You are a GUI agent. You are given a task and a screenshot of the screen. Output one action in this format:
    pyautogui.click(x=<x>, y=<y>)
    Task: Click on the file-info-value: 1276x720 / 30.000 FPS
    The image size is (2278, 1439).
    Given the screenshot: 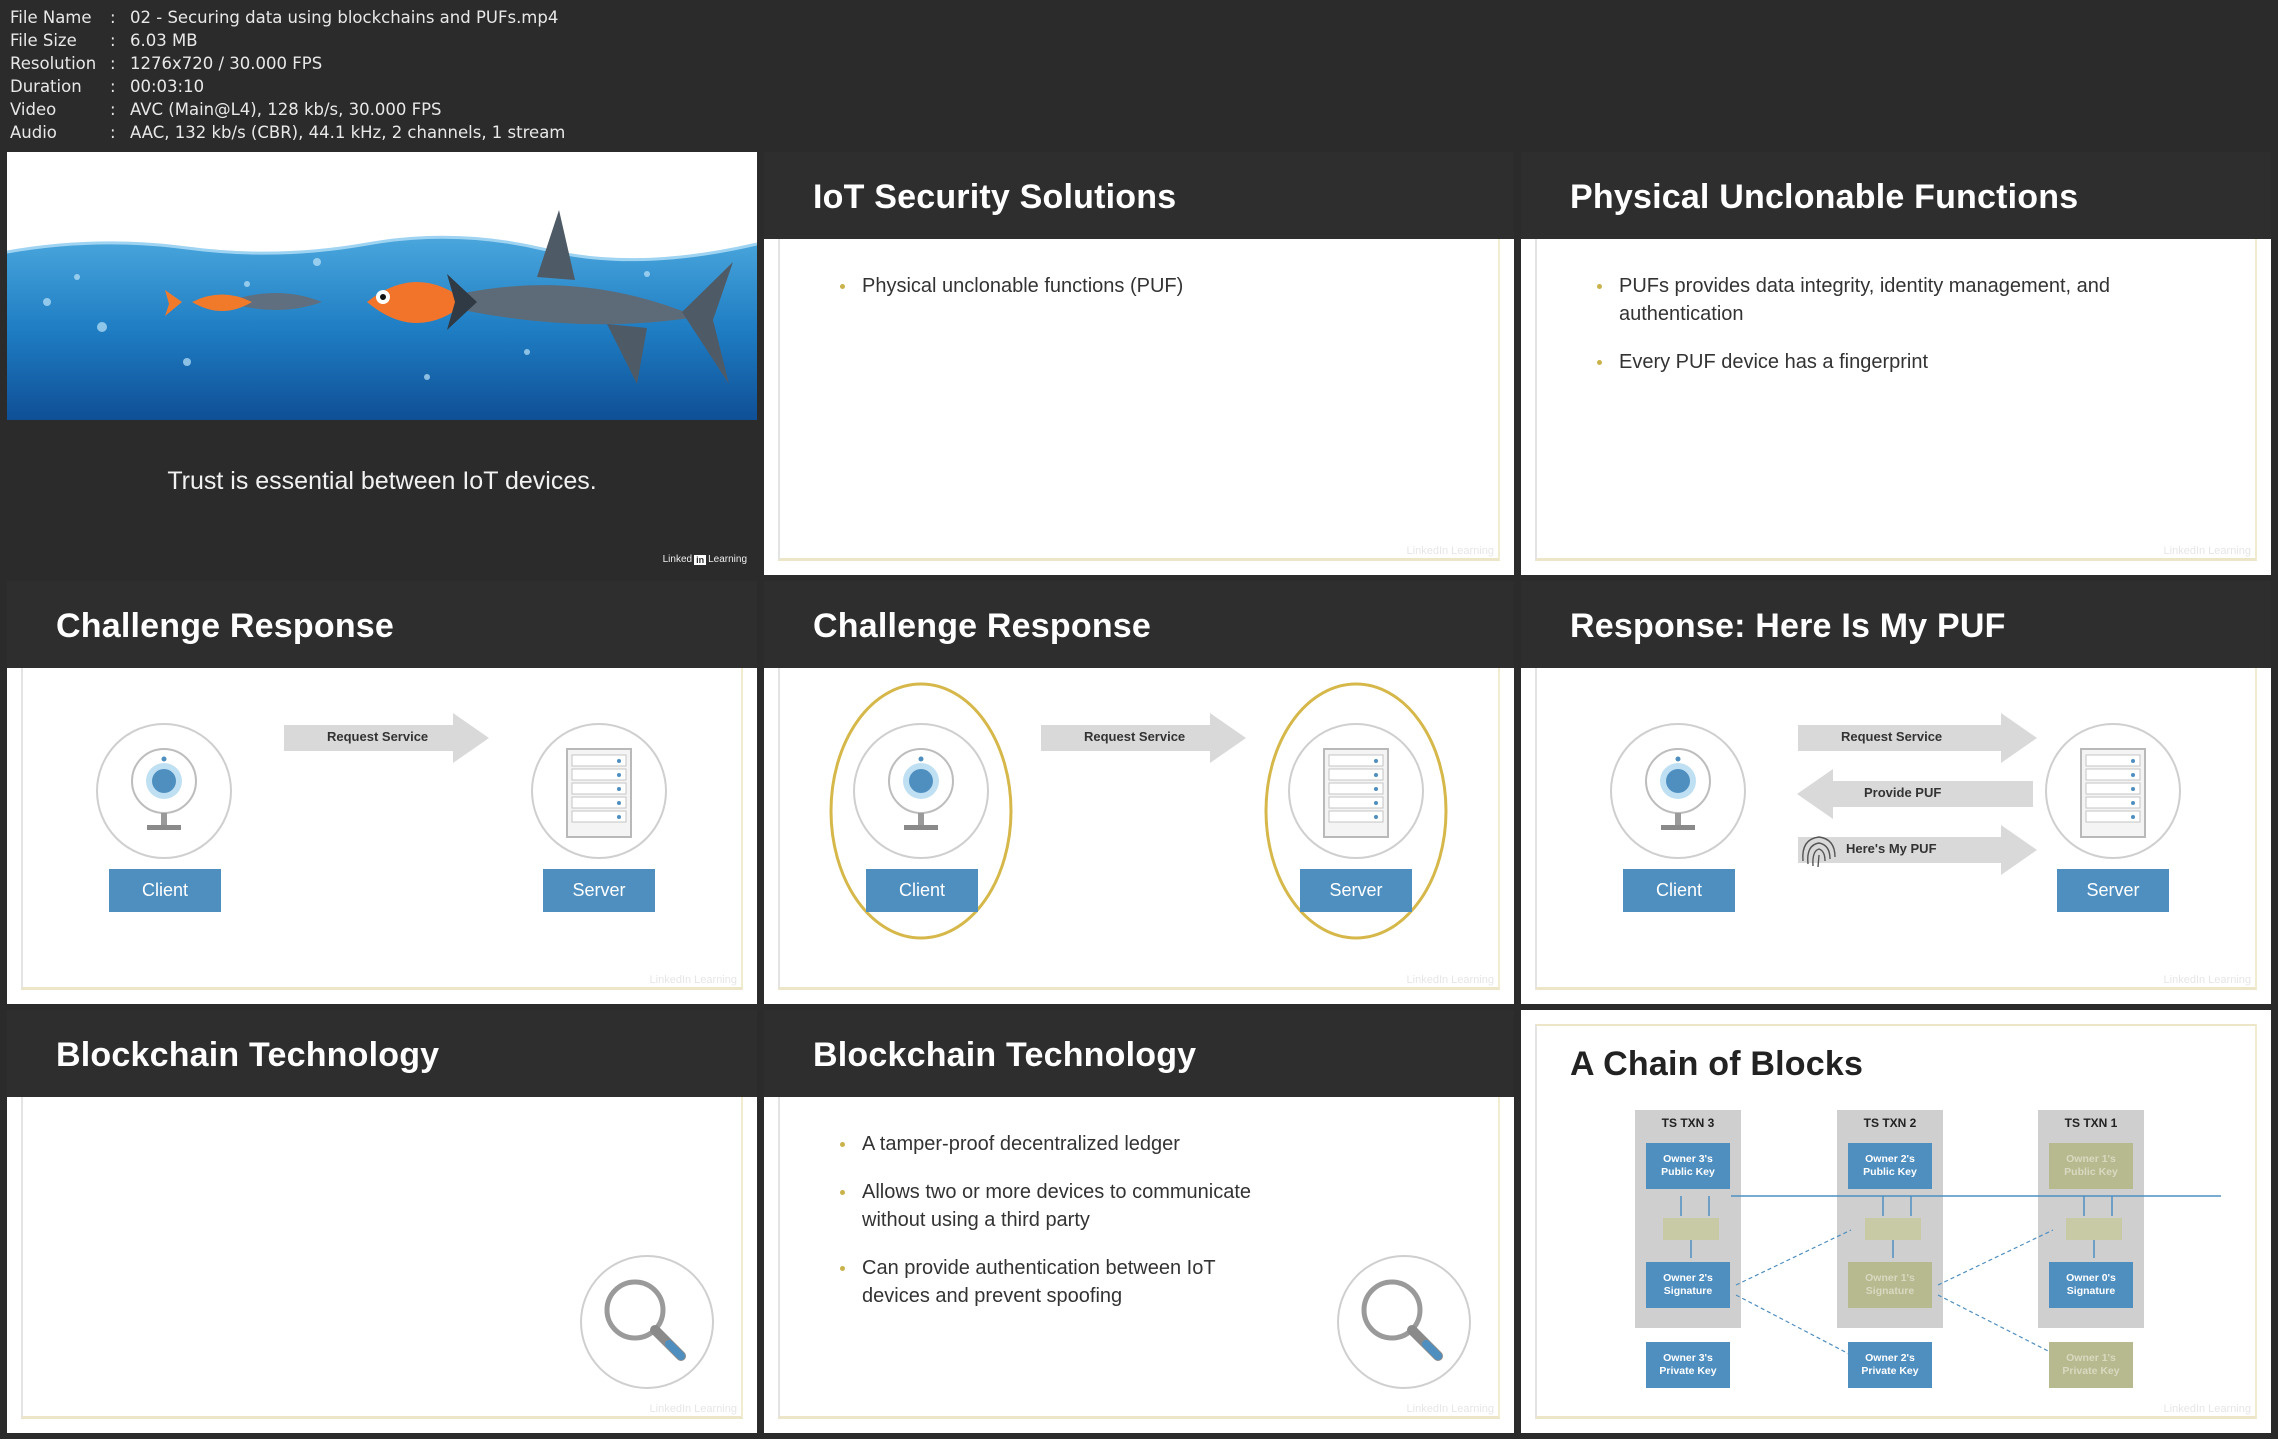 What is the action you would take?
    pyautogui.click(x=226, y=63)
    